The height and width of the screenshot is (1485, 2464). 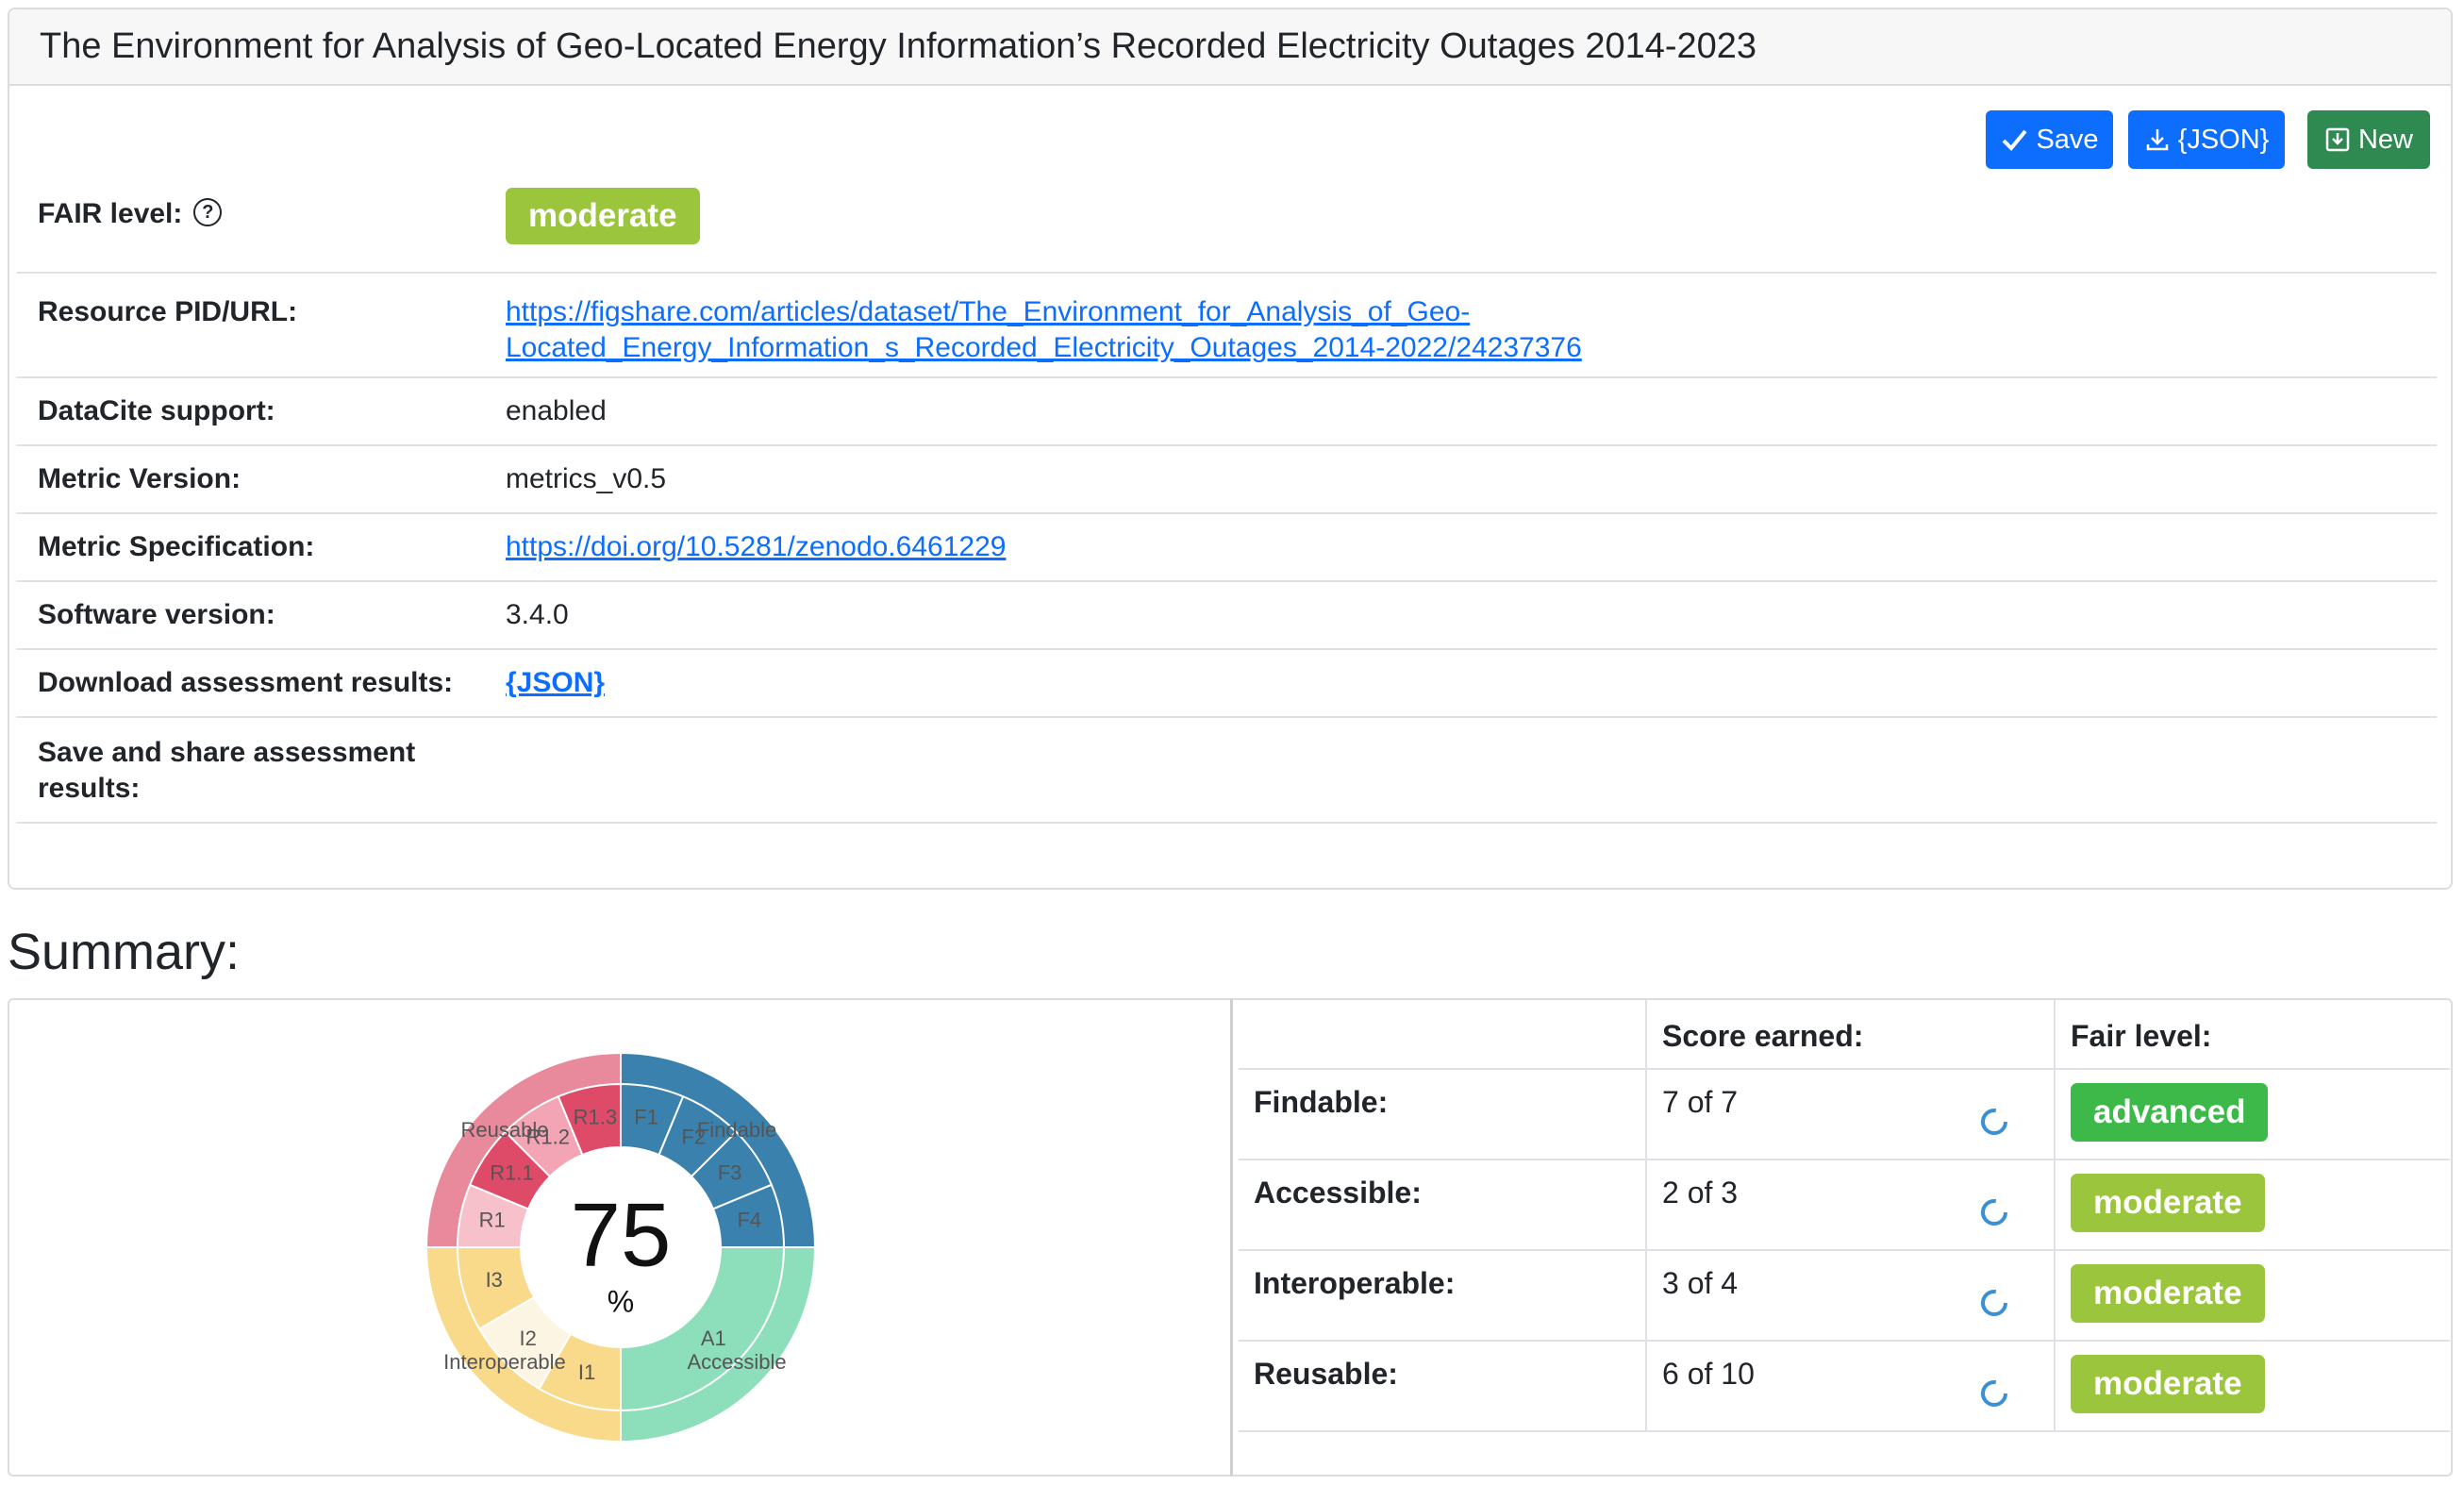 I want to click on new-button-label: New, so click(x=2385, y=139).